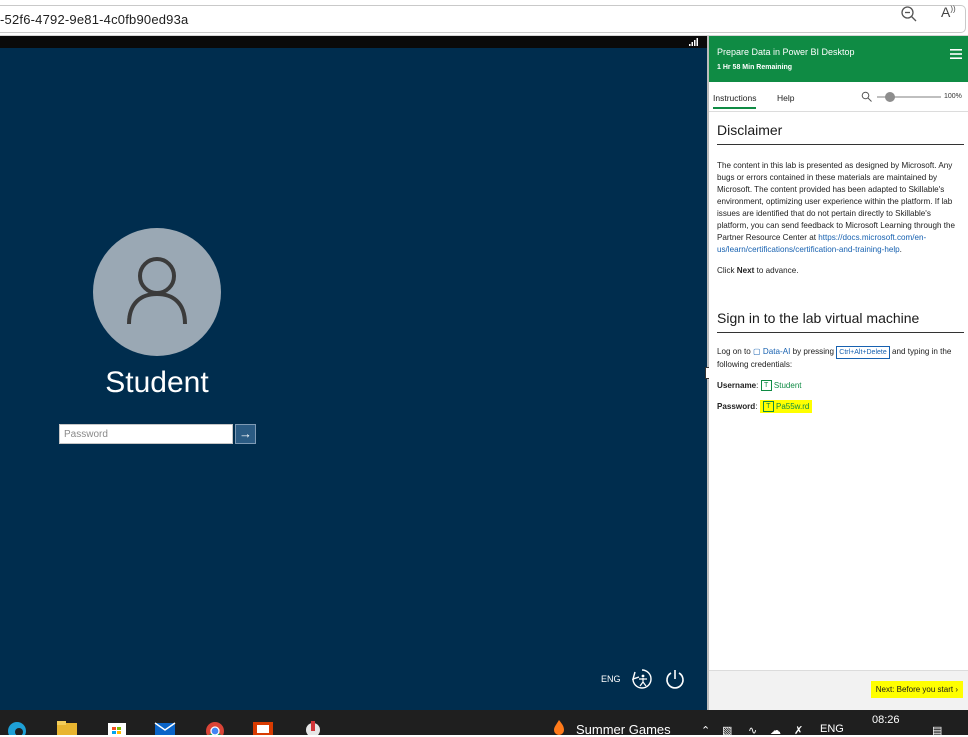 Image resolution: width=968 pixels, height=737 pixels. I want to click on ctrl-alt-delete-button: Ctrl+Alt+Delete, so click(863, 352).